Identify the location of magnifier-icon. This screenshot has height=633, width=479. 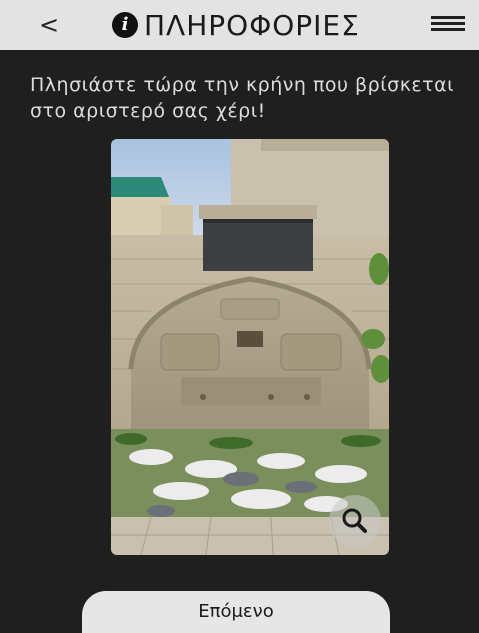
(354, 520).